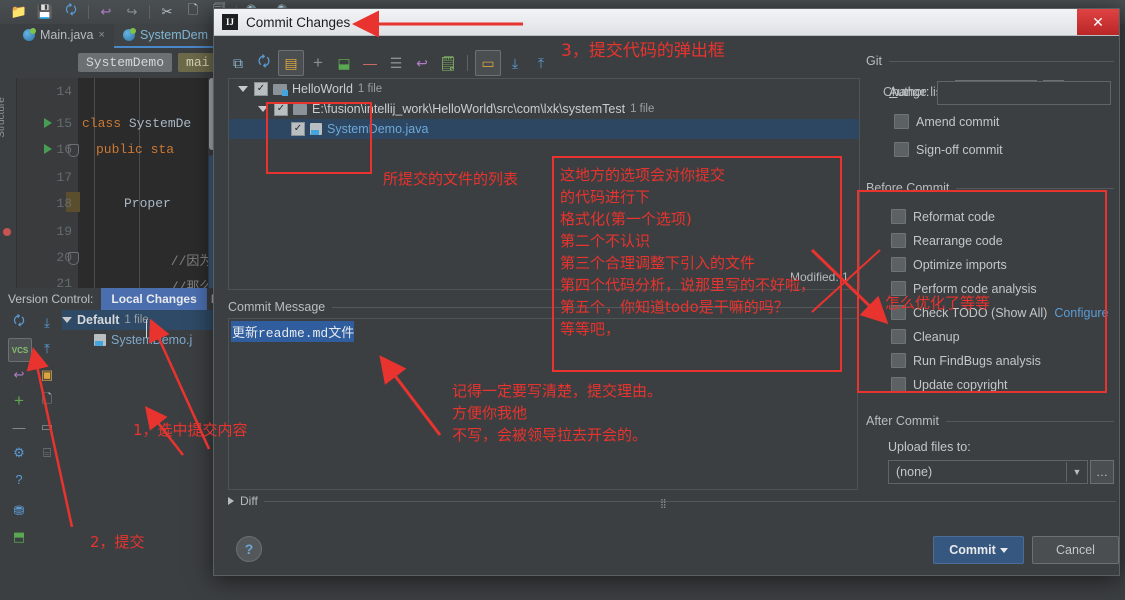 This screenshot has width=1125, height=600. What do you see at coordinates (102, 123) in the screenshot?
I see `code-keyword: class` at bounding box center [102, 123].